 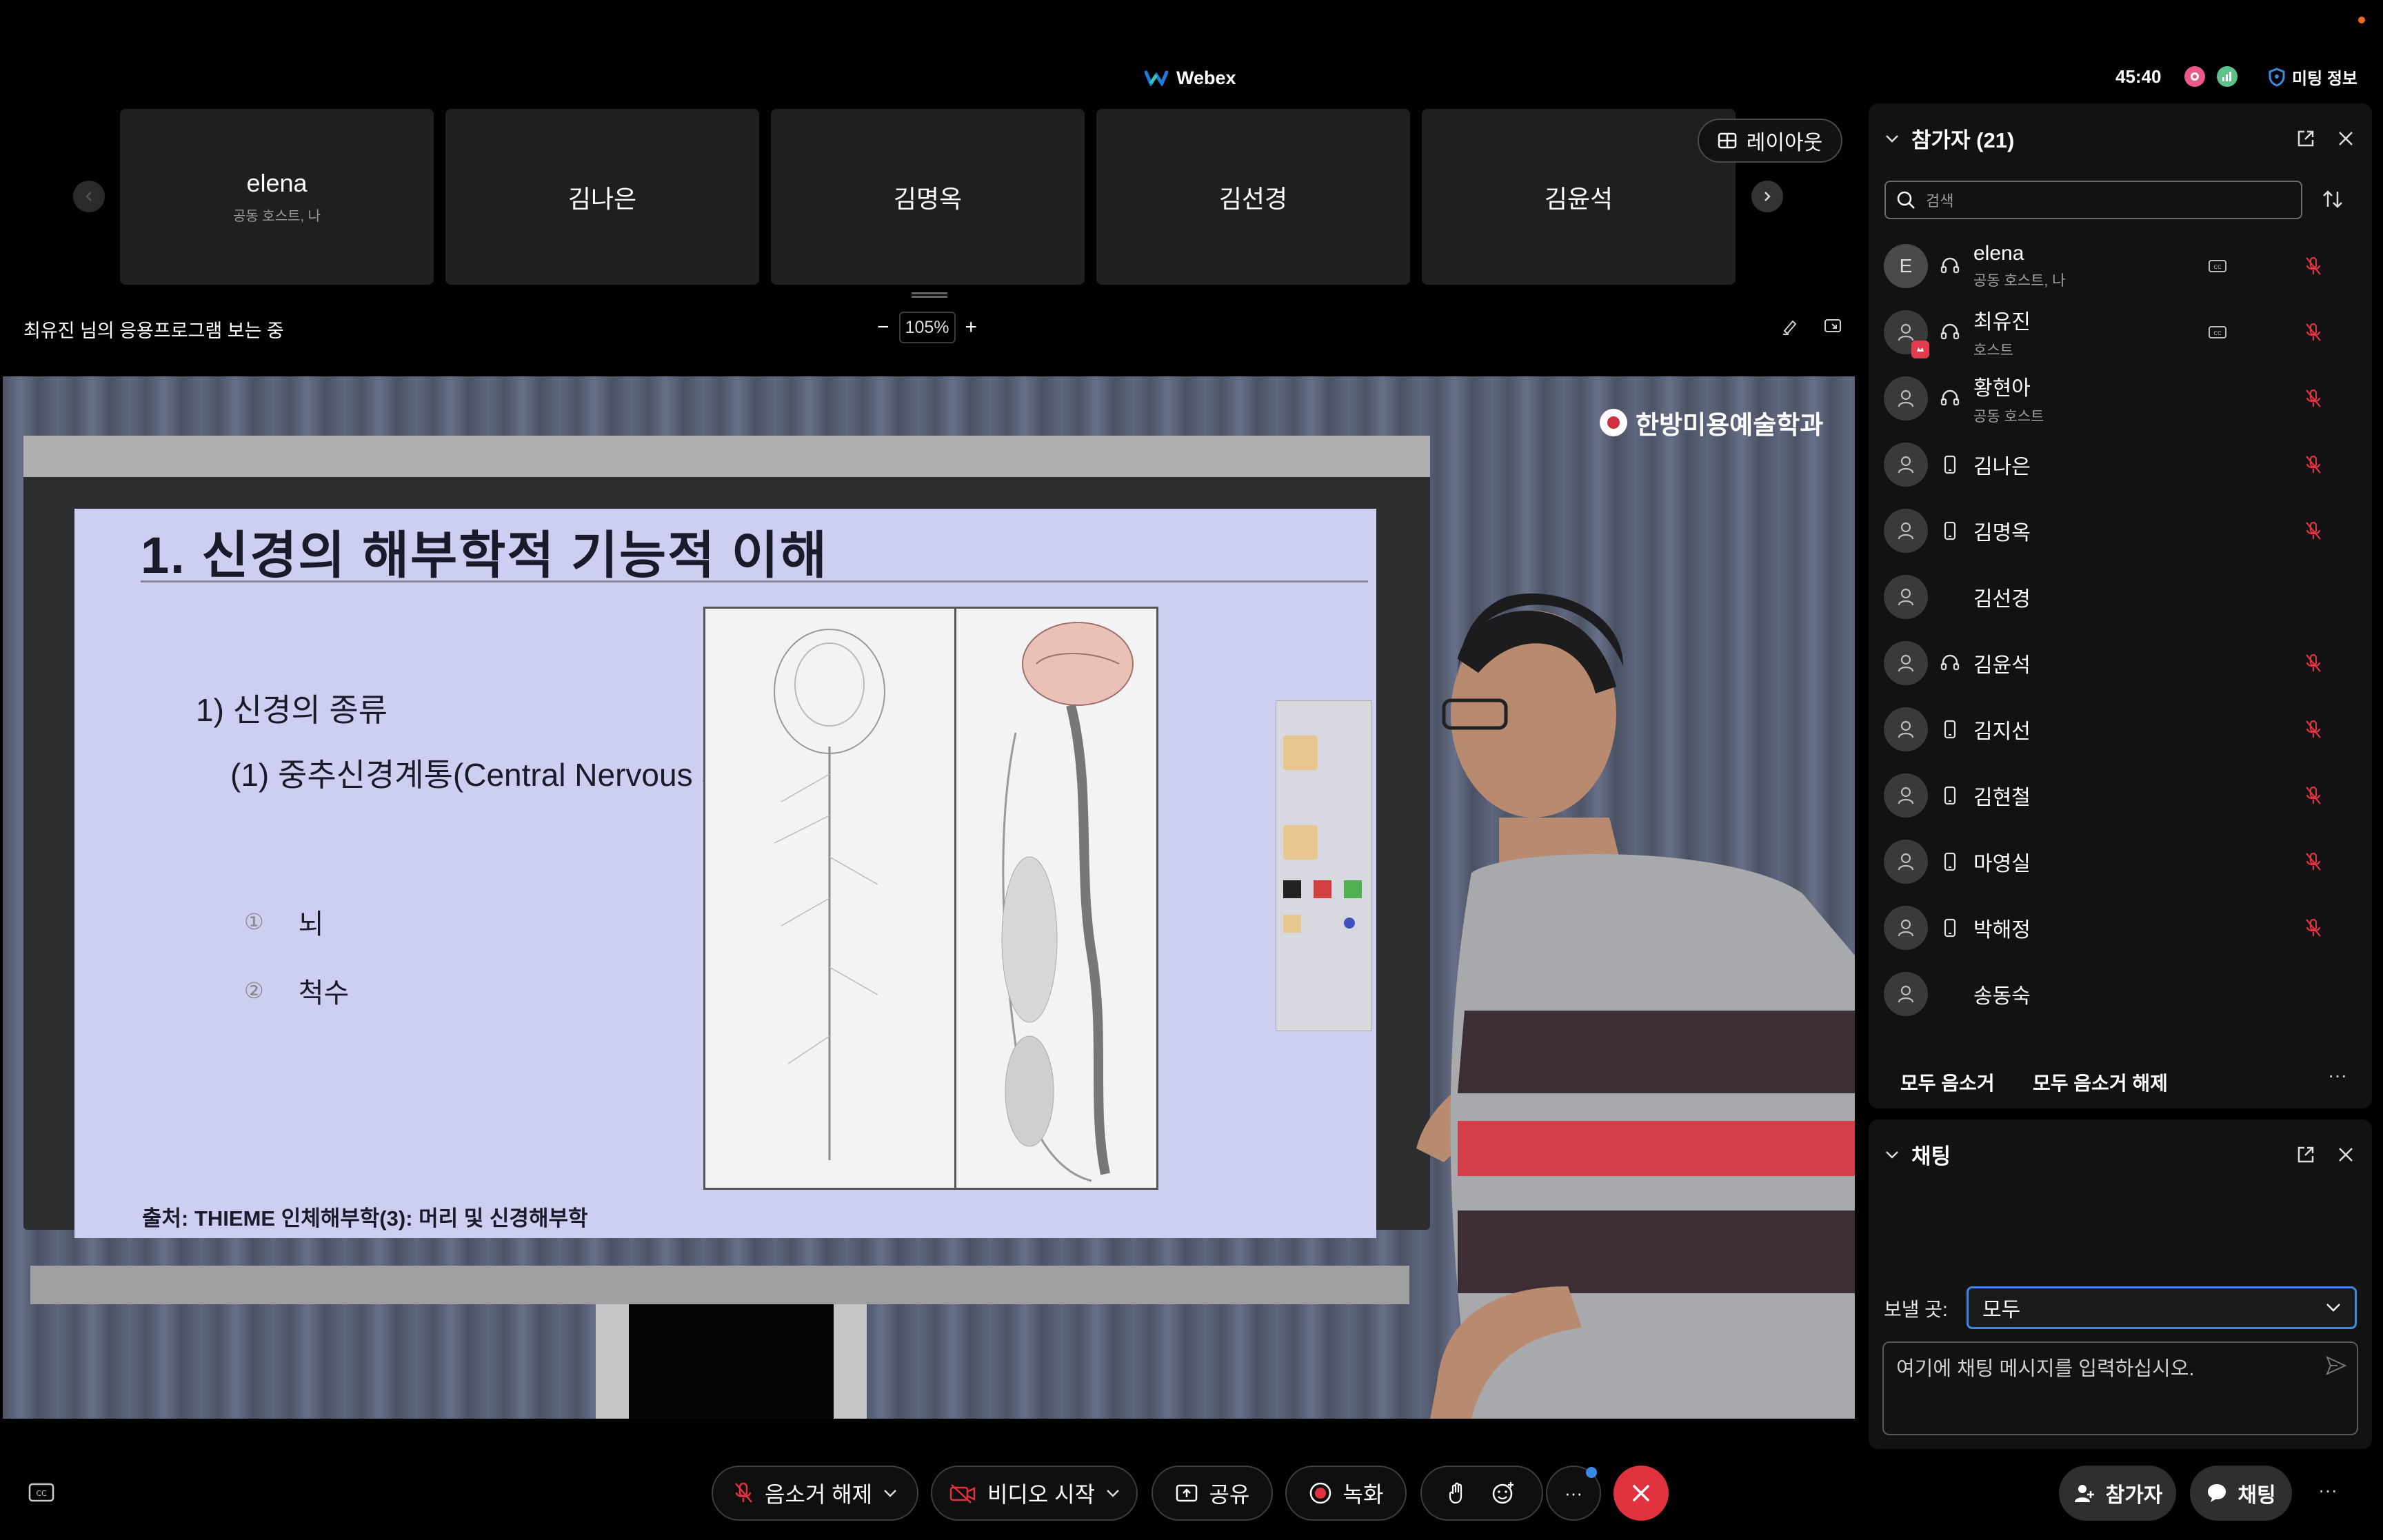 What do you see at coordinates (277, 183) in the screenshot?
I see `tile-name: elena` at bounding box center [277, 183].